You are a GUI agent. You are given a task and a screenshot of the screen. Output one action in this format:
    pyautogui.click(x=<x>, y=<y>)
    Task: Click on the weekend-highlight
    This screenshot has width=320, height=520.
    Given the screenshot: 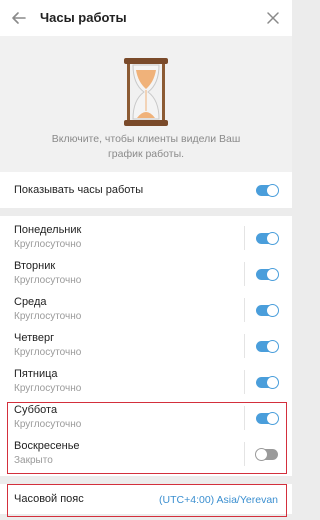 What is the action you would take?
    pyautogui.click(x=147, y=438)
    